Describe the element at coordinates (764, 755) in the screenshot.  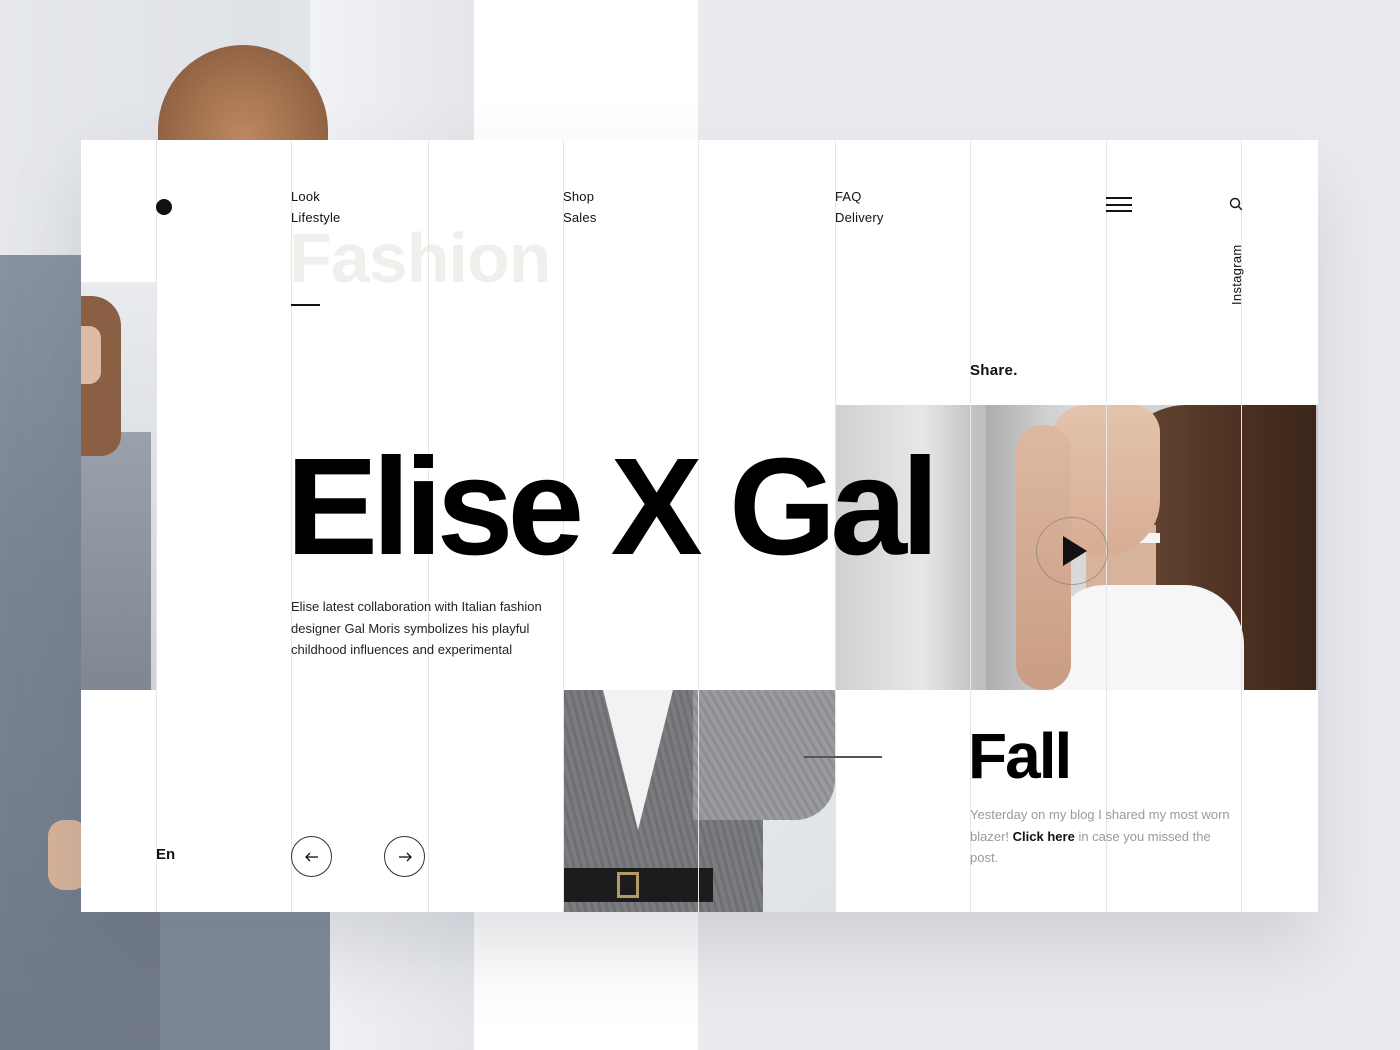
I see `sleeve-shape` at that location.